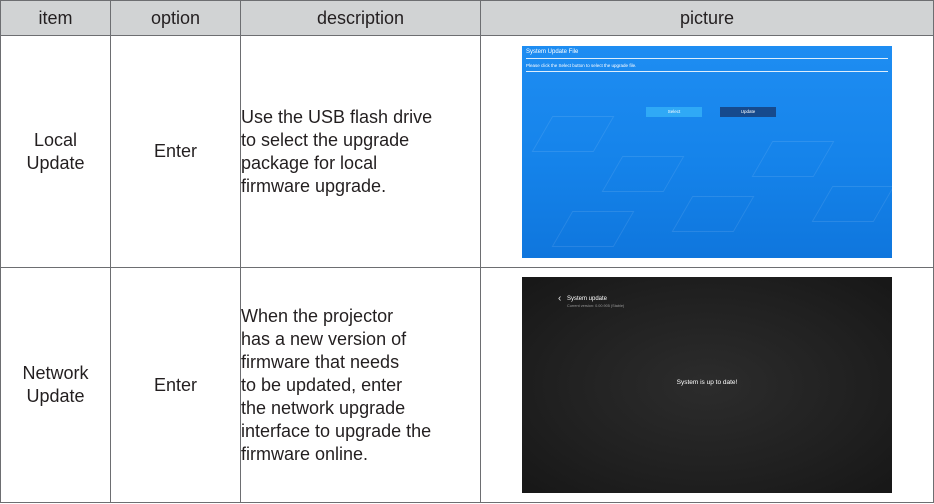  What do you see at coordinates (559, 299) in the screenshot?
I see `chevron-left-icon: ‹` at bounding box center [559, 299].